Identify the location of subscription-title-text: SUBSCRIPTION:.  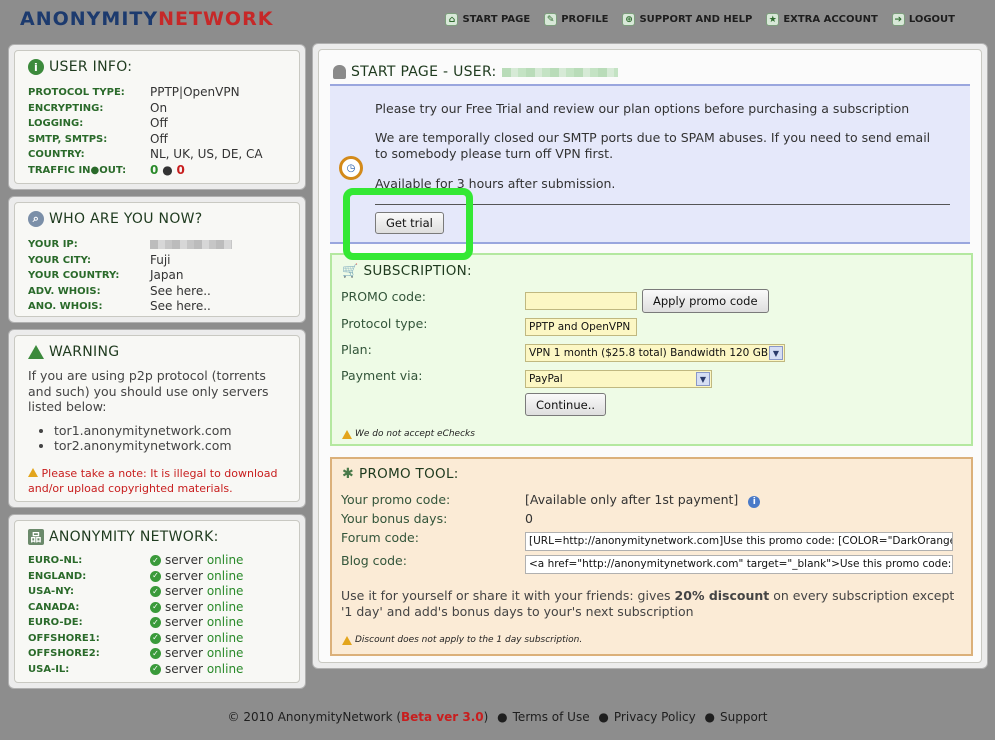
(417, 271).